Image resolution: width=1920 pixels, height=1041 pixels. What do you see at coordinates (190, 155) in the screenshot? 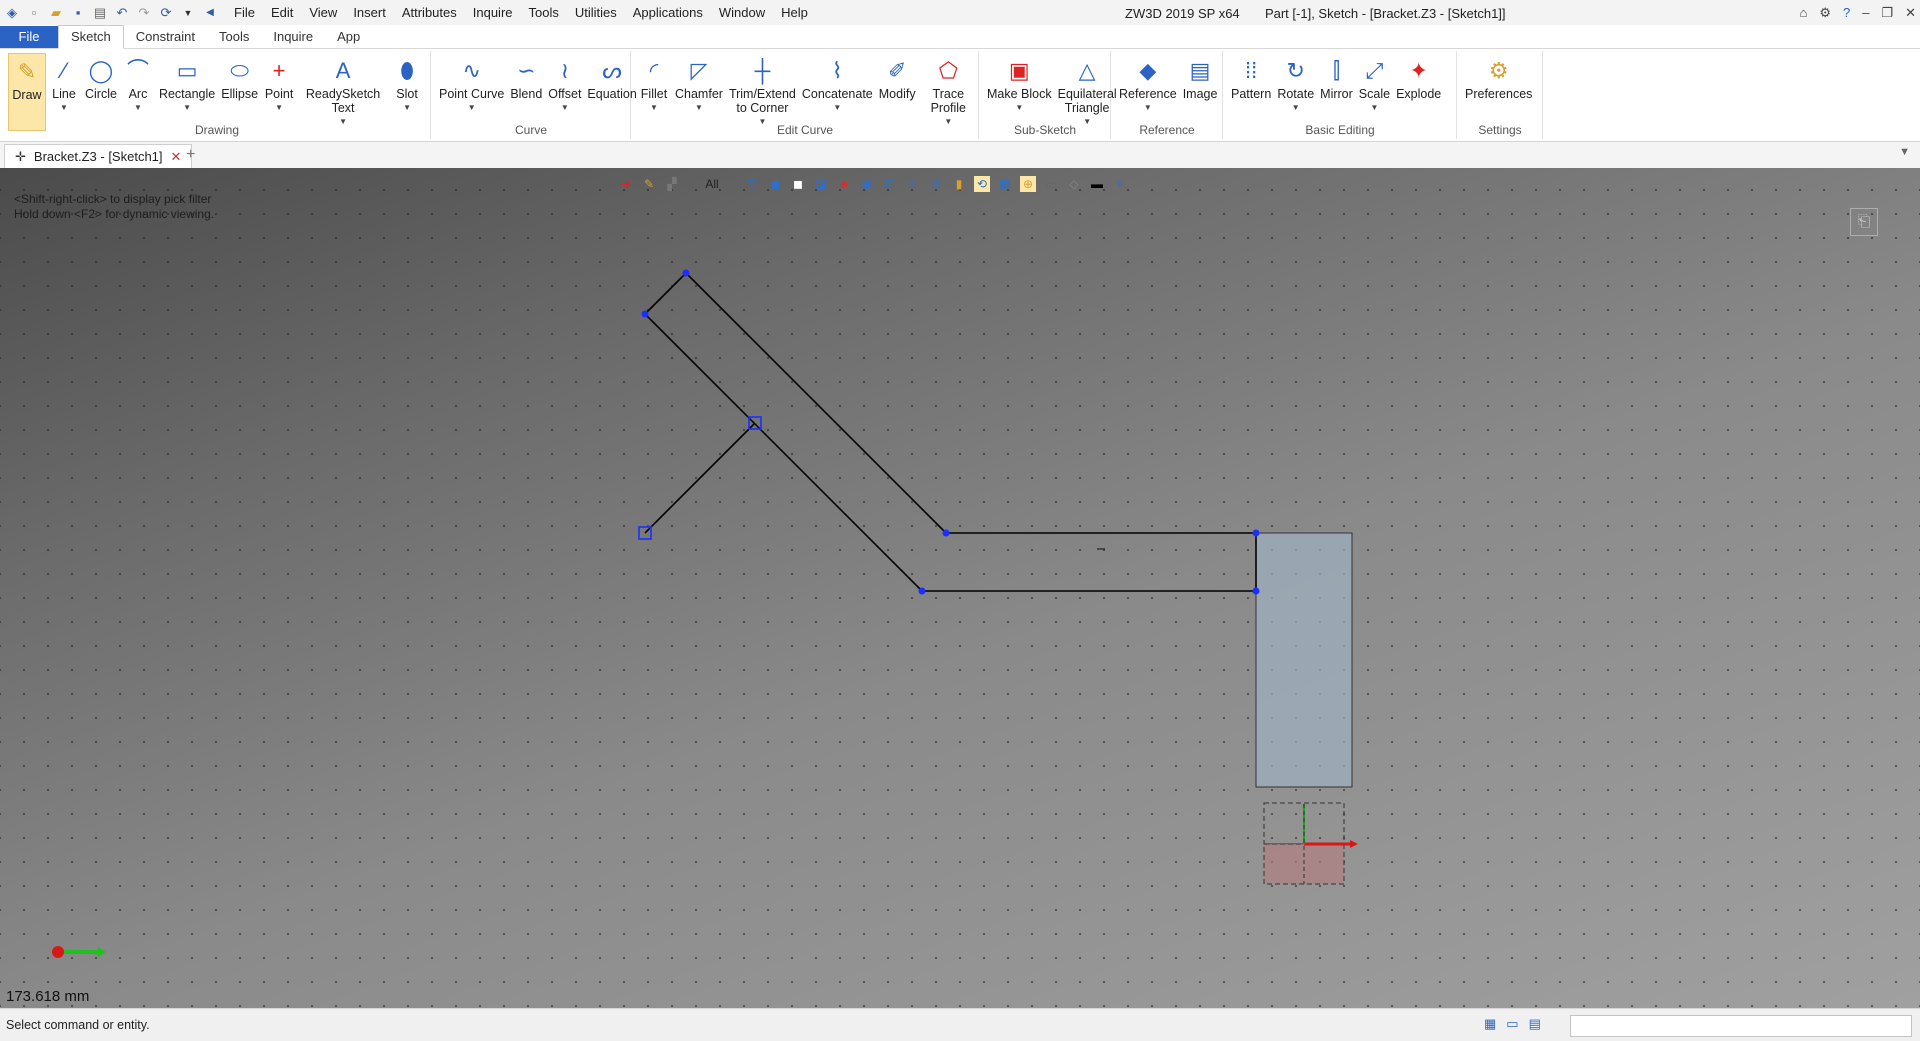
I see `add-tab-button: +` at bounding box center [190, 155].